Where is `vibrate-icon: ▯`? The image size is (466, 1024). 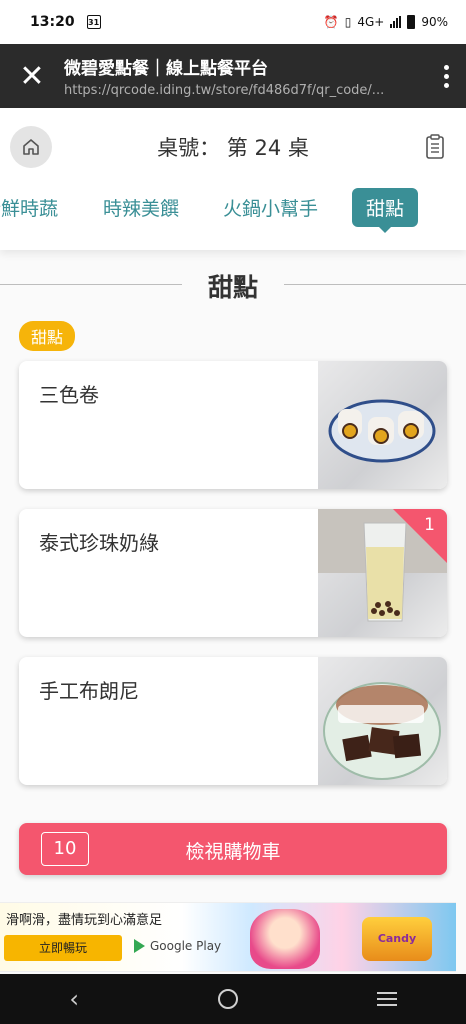
vibrate-icon: ▯ is located at coordinates (348, 22).